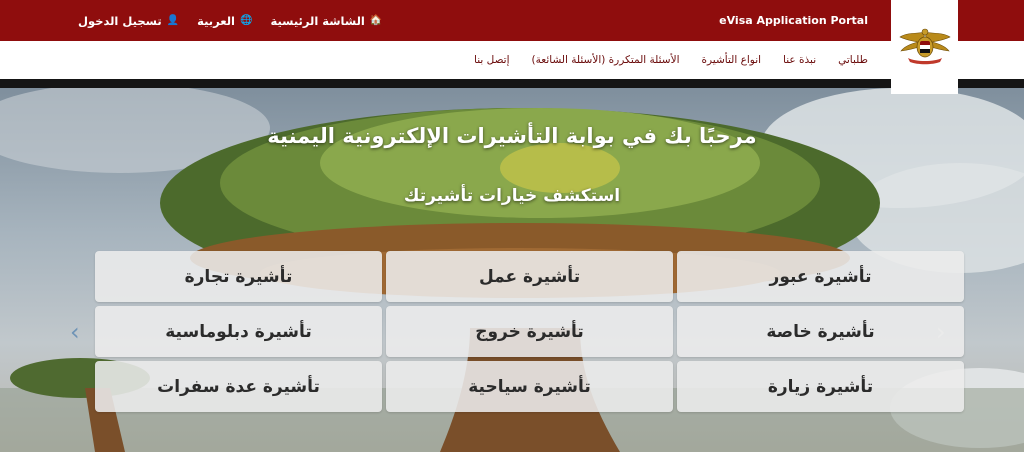  I want to click on visa-option-diplomatic: تأشيرة دبلوماسية, so click(238, 331).